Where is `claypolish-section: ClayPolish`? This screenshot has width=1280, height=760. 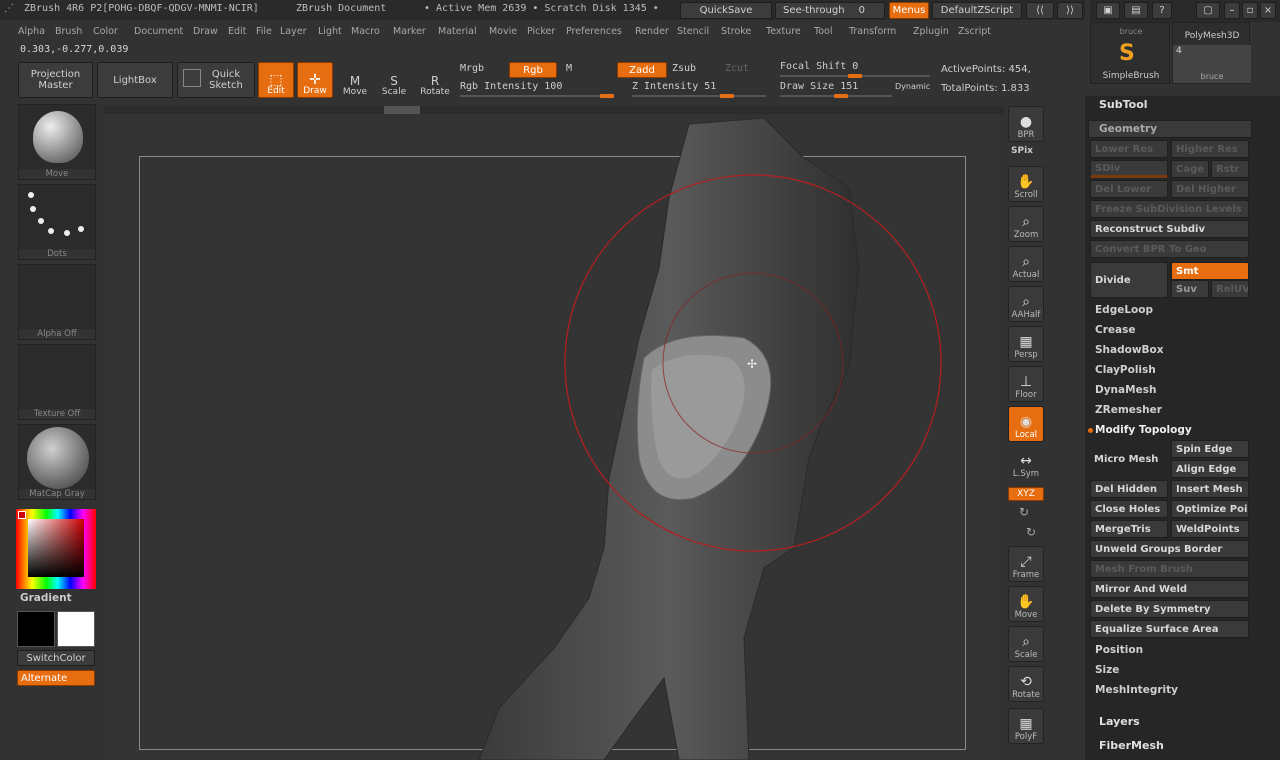 claypolish-section: ClayPolish is located at coordinates (1125, 370).